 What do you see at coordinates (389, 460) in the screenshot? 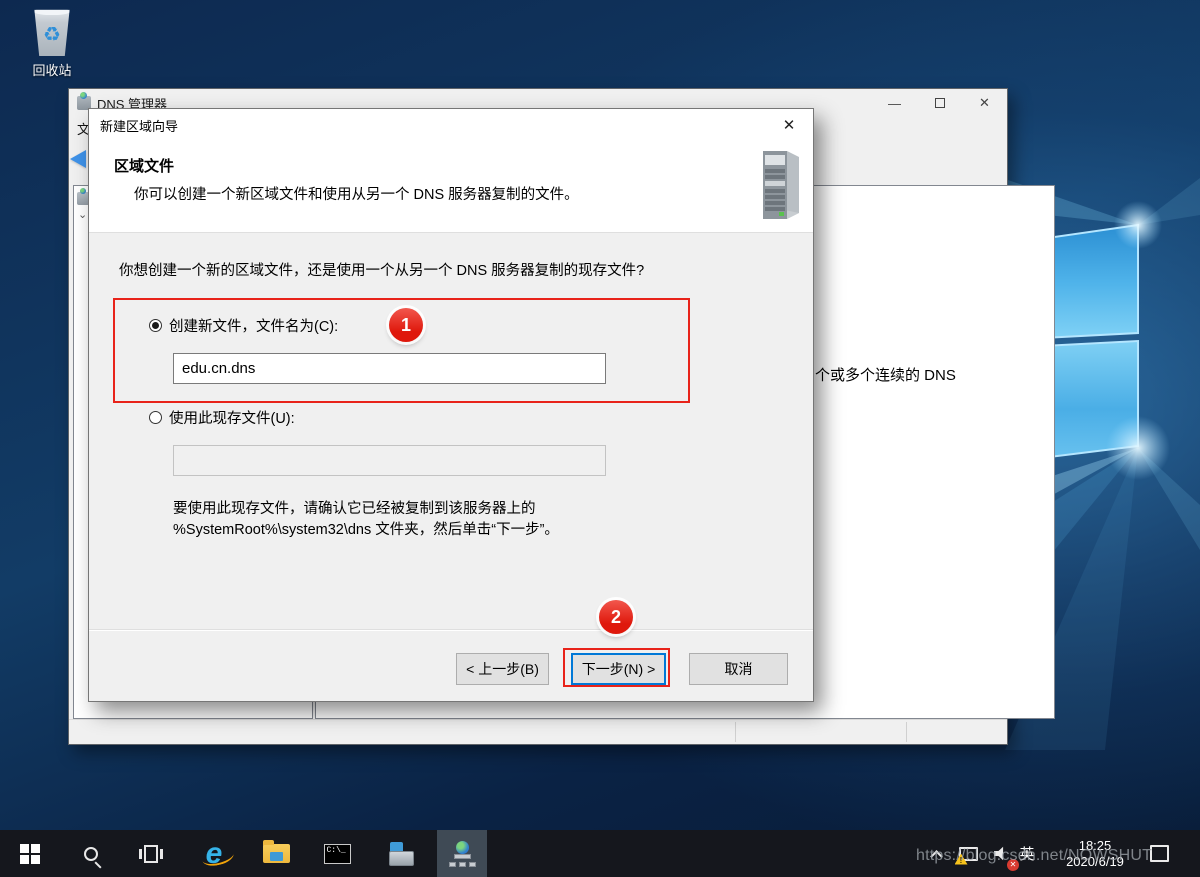
I see `existing-file-input` at bounding box center [389, 460].